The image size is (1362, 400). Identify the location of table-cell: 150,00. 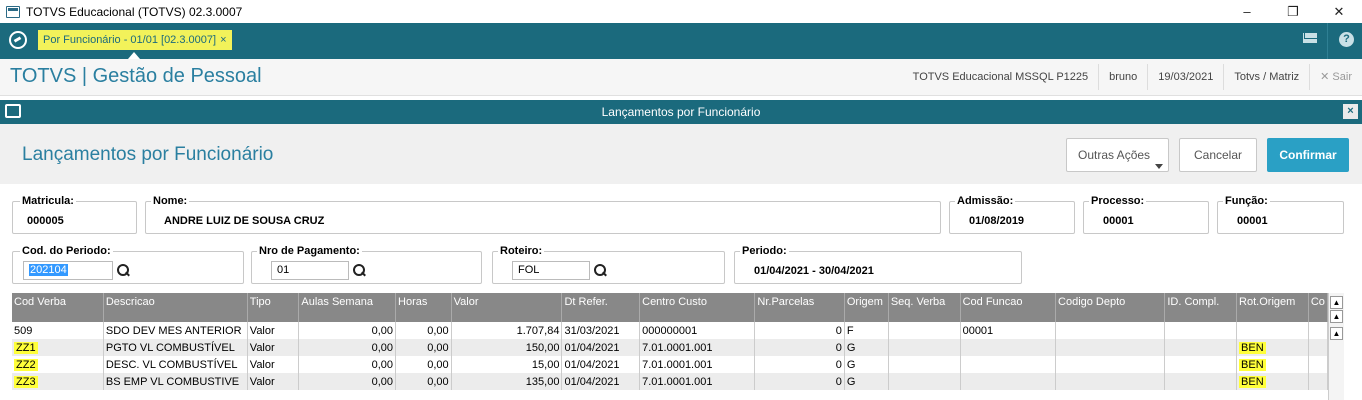
(507, 347).